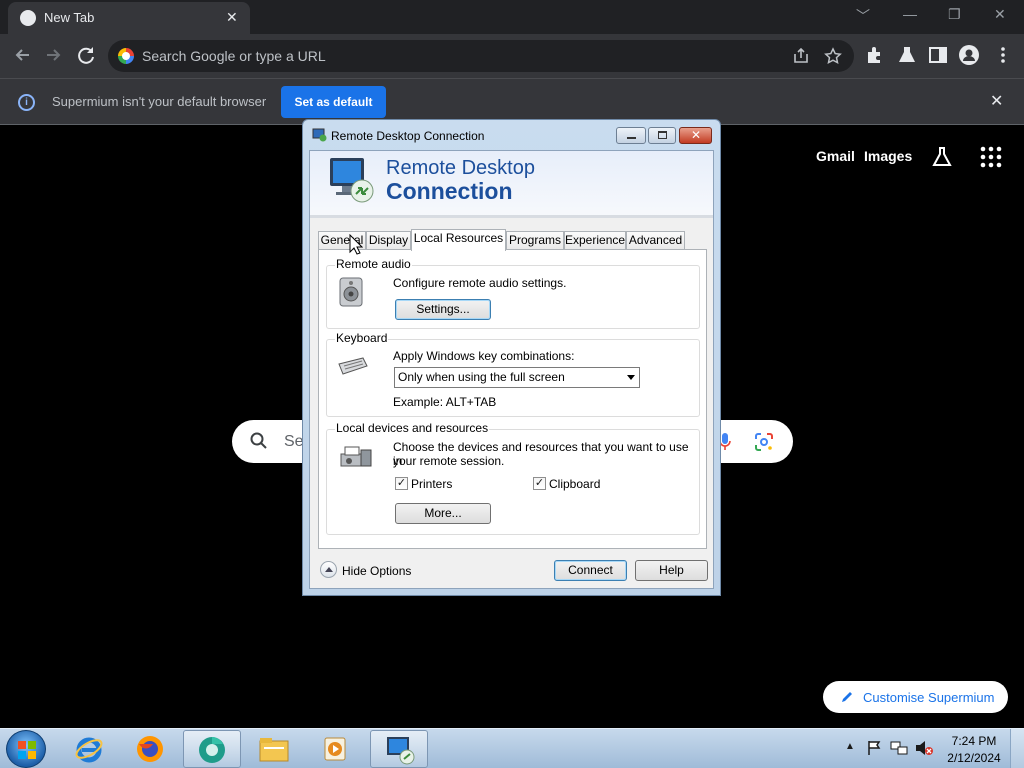 This screenshot has width=1024, height=768. I want to click on tab-local-resources: Local Resources, so click(458, 240).